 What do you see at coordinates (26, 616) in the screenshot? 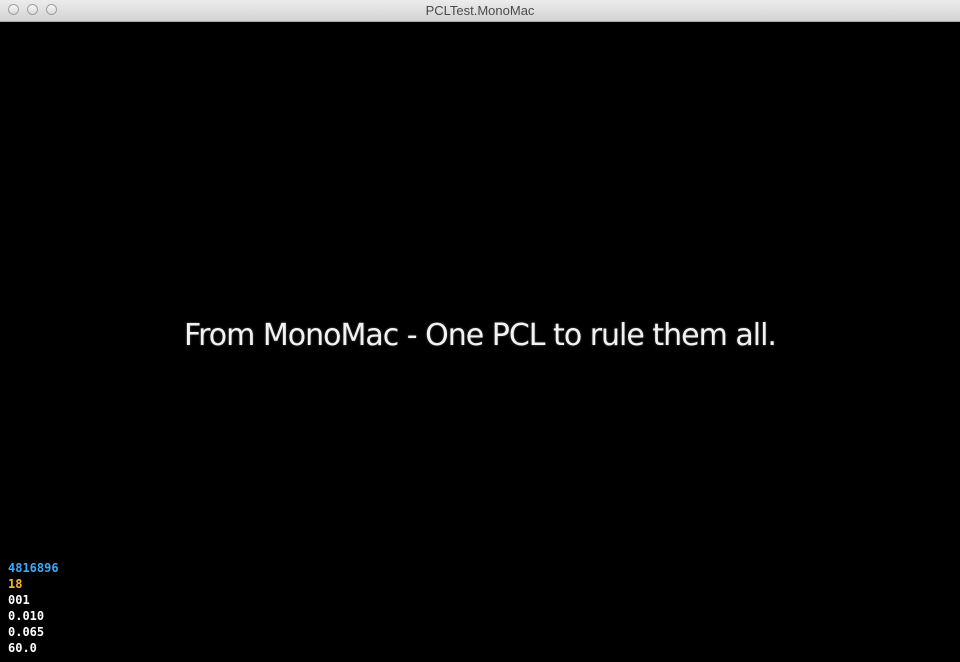
I see `stat-update-time: 0.010` at bounding box center [26, 616].